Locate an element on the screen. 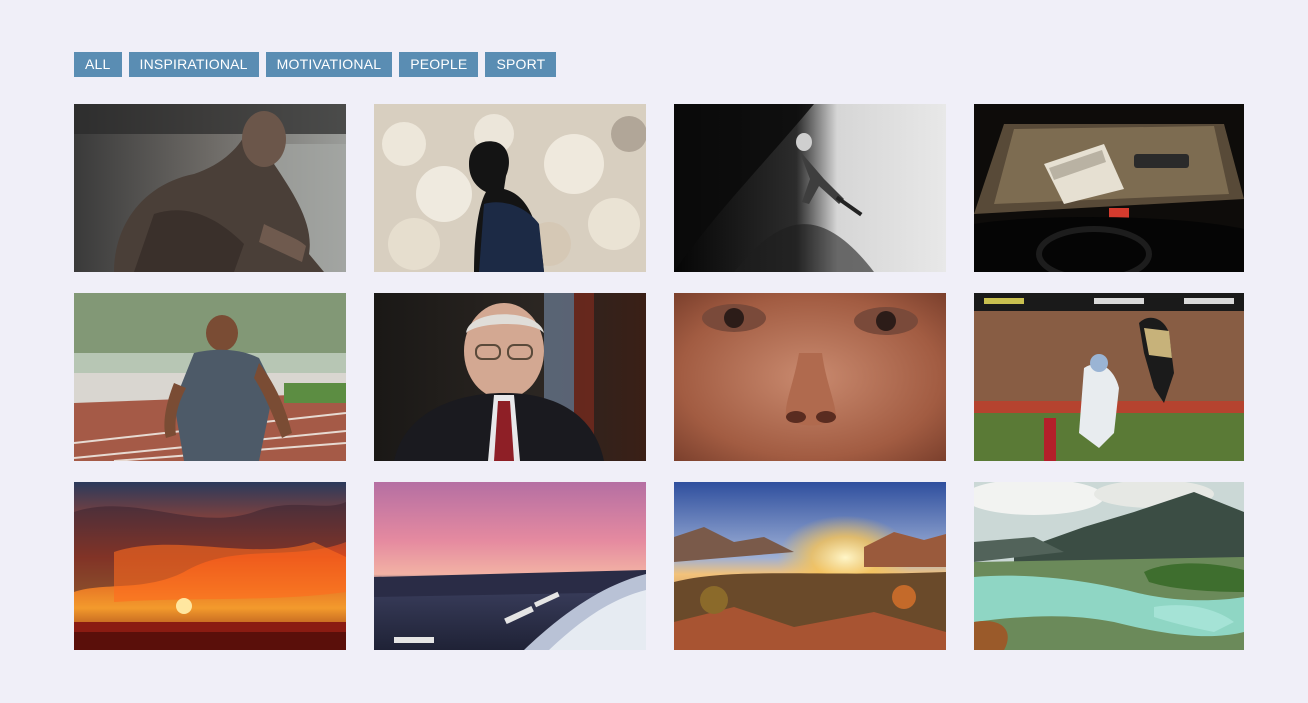 This screenshot has width=1308, height=703. filter-inspirational-button: INSPIRATIONAL is located at coordinates (193, 64).